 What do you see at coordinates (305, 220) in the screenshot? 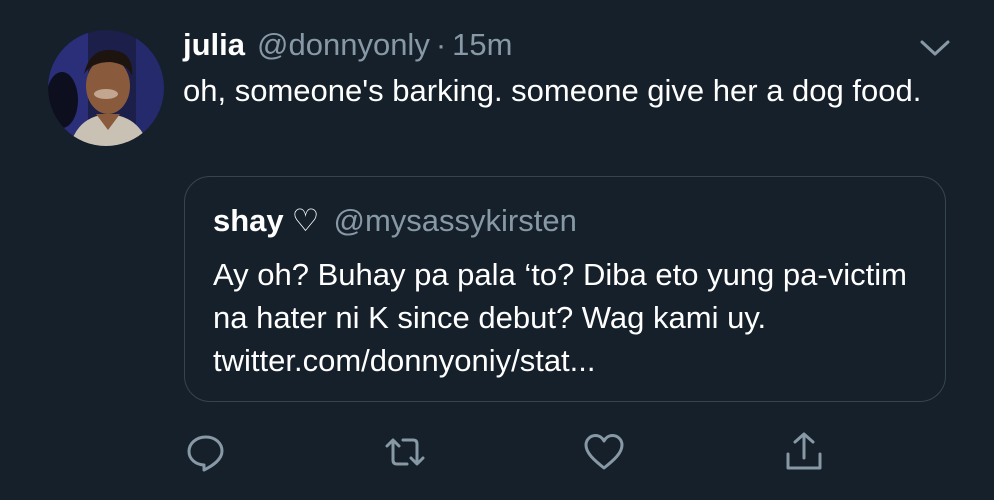
I see `quoted-name-heart-emoji: ♡` at bounding box center [305, 220].